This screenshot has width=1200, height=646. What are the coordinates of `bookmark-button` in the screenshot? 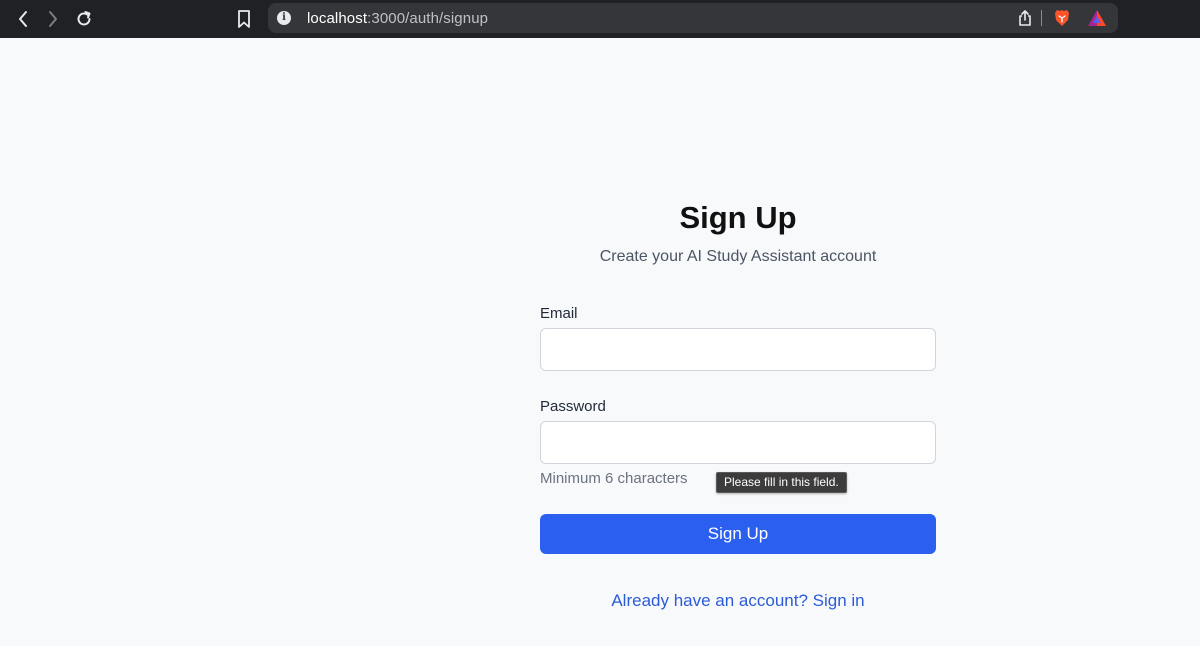 It's located at (244, 19).